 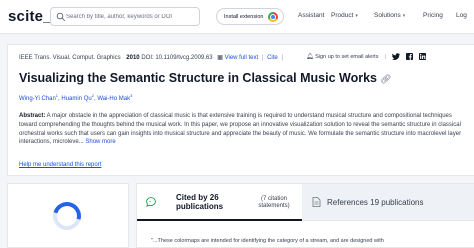 I want to click on cited-by-count: Cited by 26 publications, so click(x=200, y=202).